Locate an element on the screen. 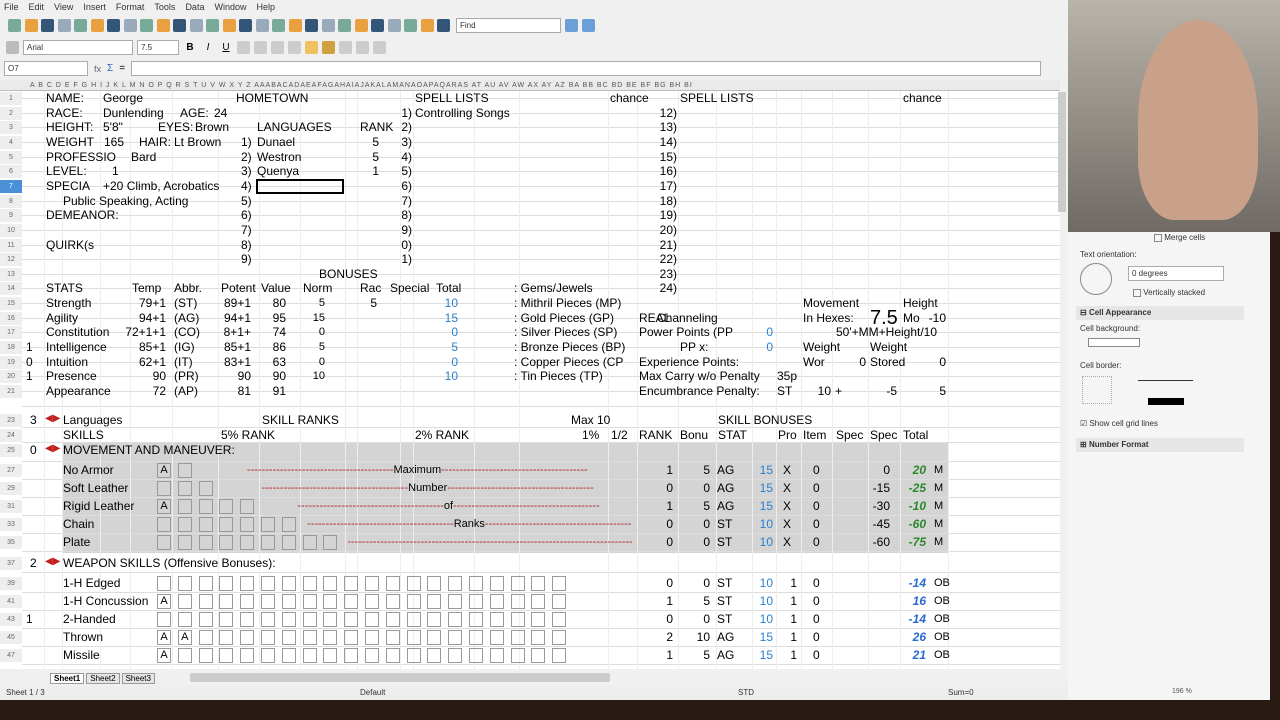  currency-label: : Copper Pieces (CP is located at coordinates (568, 362).